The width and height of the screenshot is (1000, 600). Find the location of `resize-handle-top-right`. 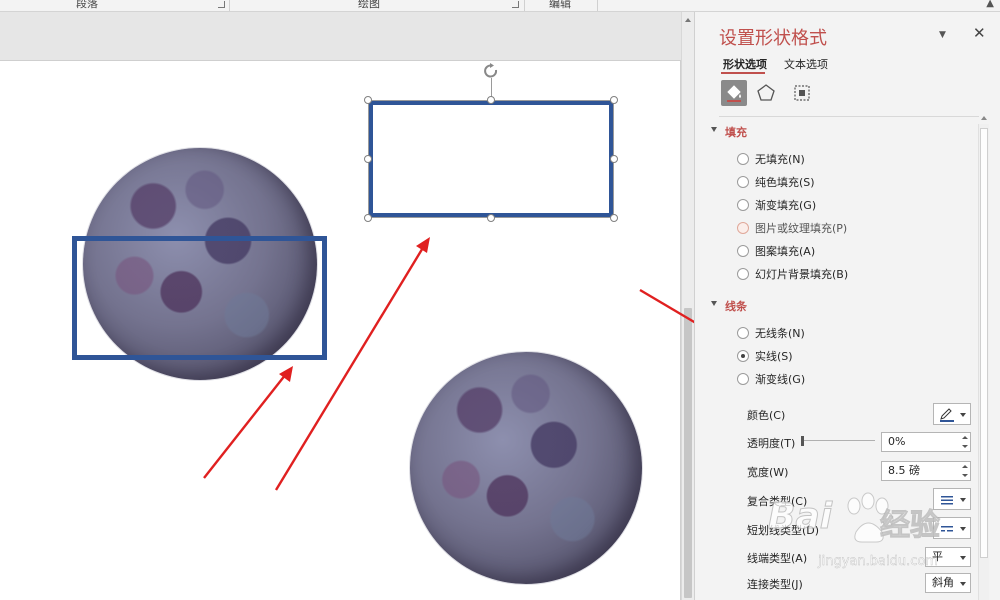

resize-handle-top-right is located at coordinates (614, 100).